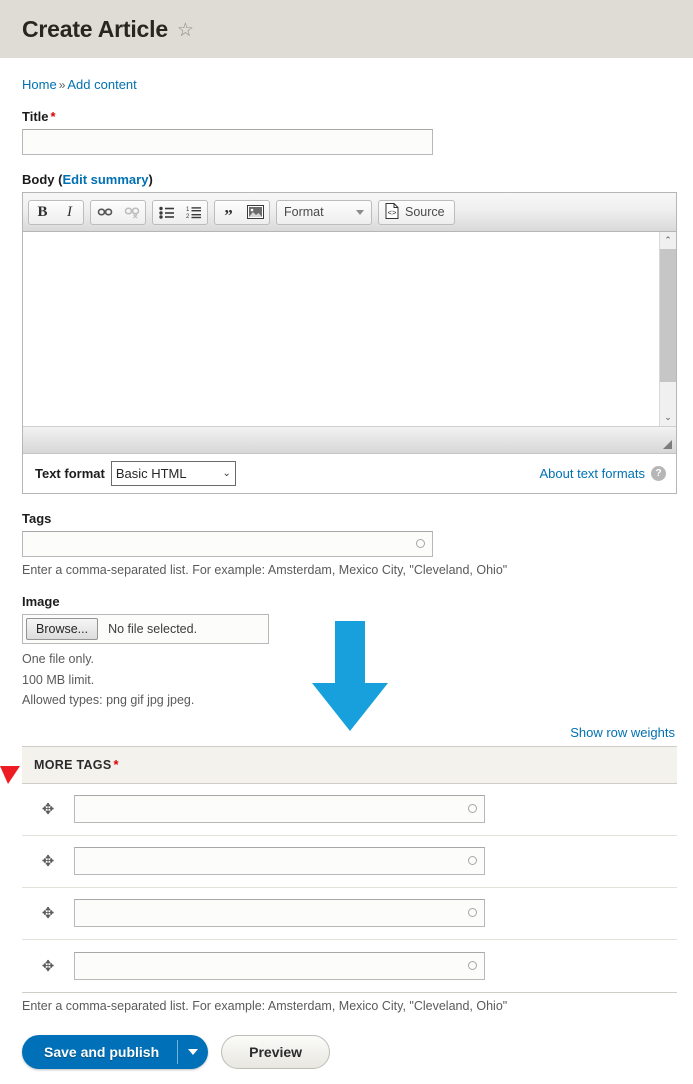  What do you see at coordinates (668, 417) in the screenshot?
I see `scroll-down-arrow-icon: ⌄` at bounding box center [668, 417].